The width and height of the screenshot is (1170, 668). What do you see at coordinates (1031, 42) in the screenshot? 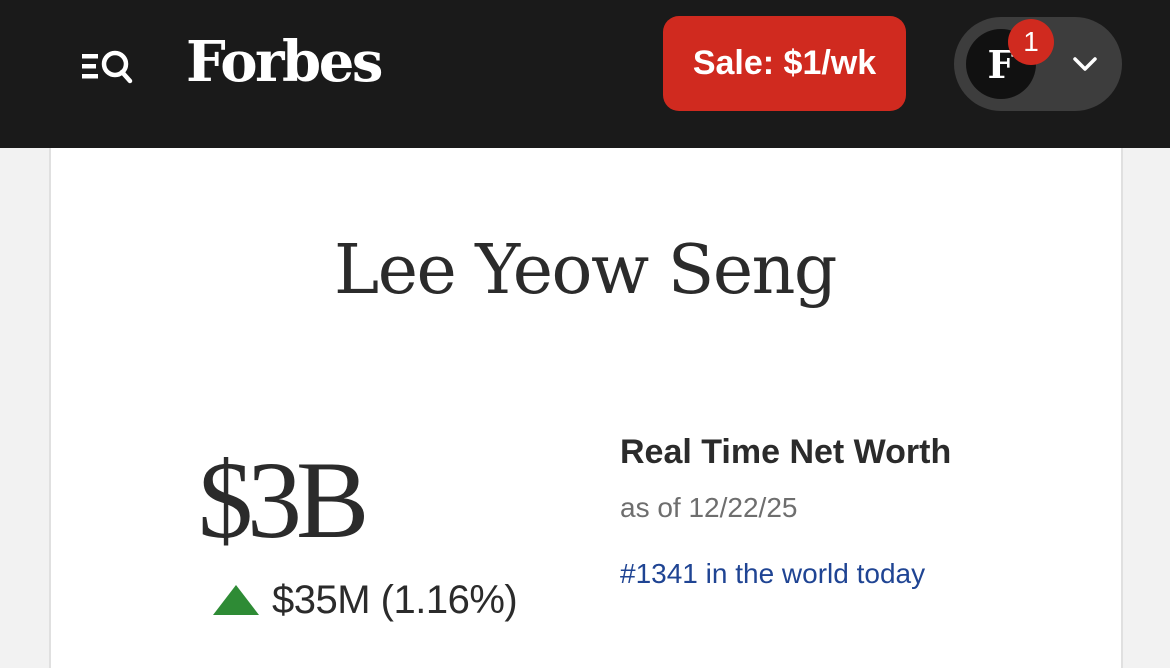
I see `notification-badge: 1` at bounding box center [1031, 42].